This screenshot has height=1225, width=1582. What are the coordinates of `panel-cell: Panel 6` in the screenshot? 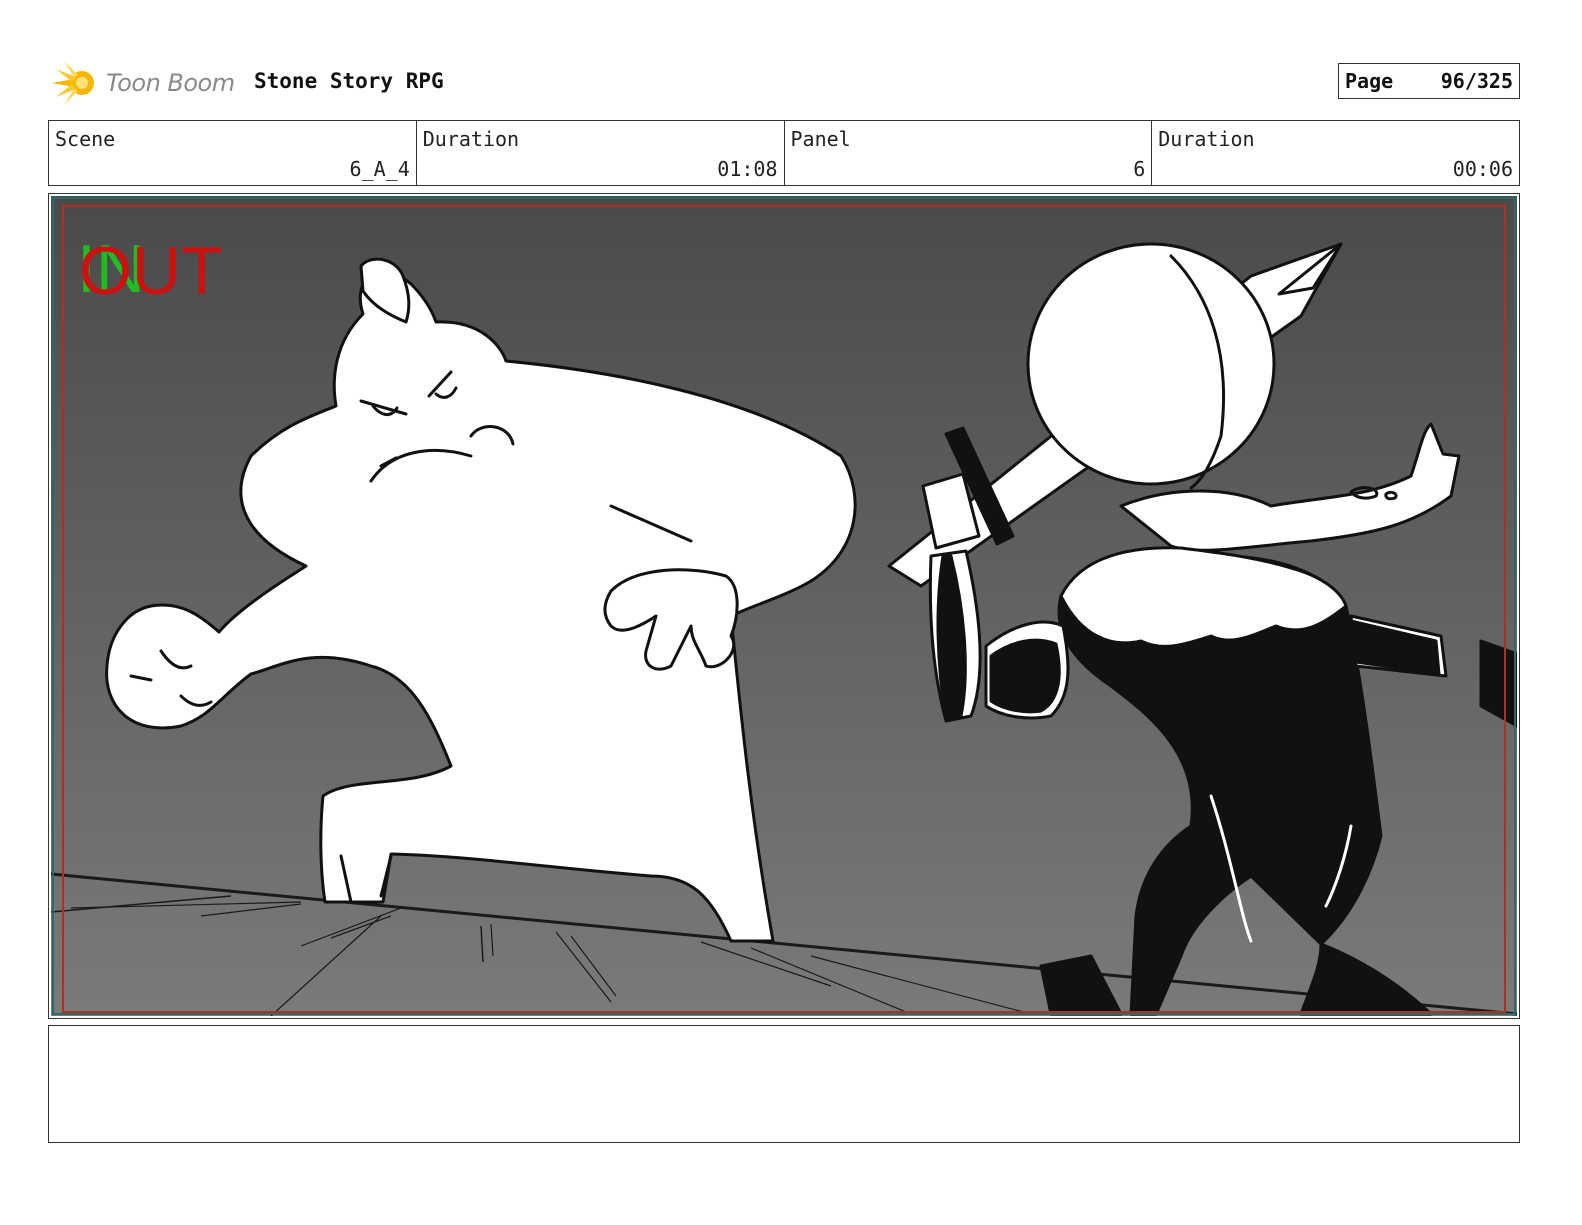 It's located at (969, 153).